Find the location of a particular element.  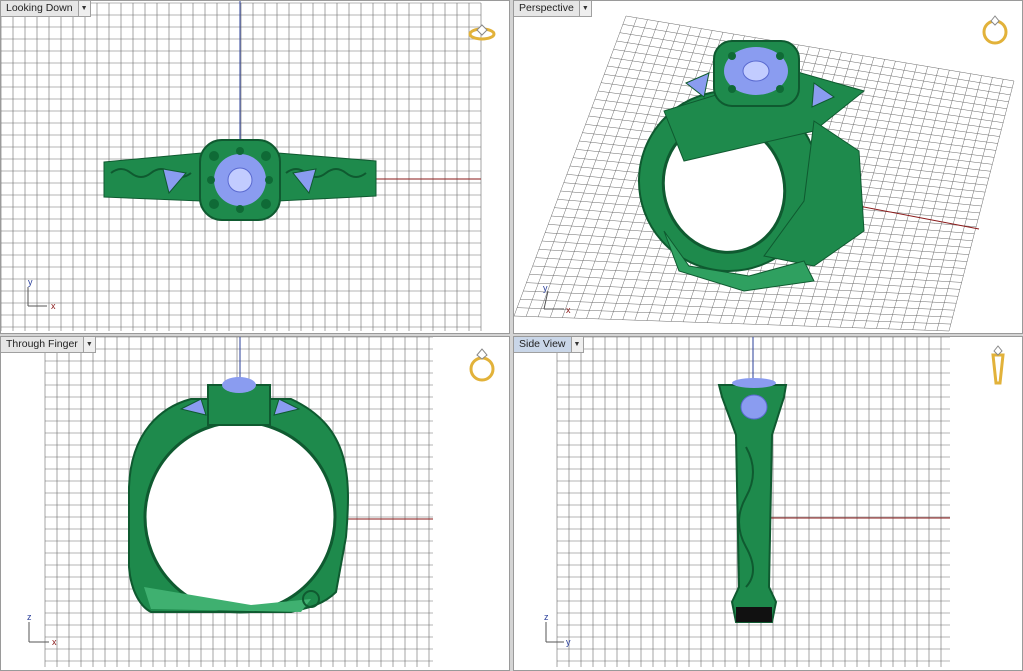

axis-label-horizontal: y is located at coordinates (568, 642).